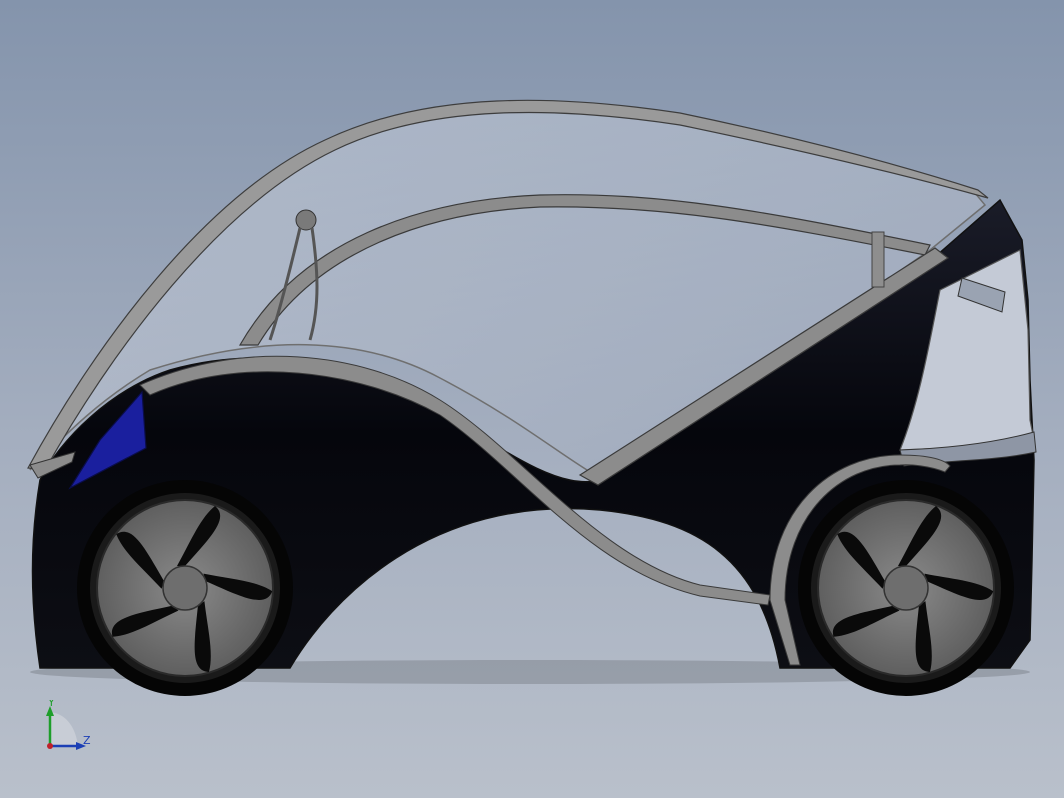  What do you see at coordinates (50, 746) in the screenshot?
I see `origin-dot` at bounding box center [50, 746].